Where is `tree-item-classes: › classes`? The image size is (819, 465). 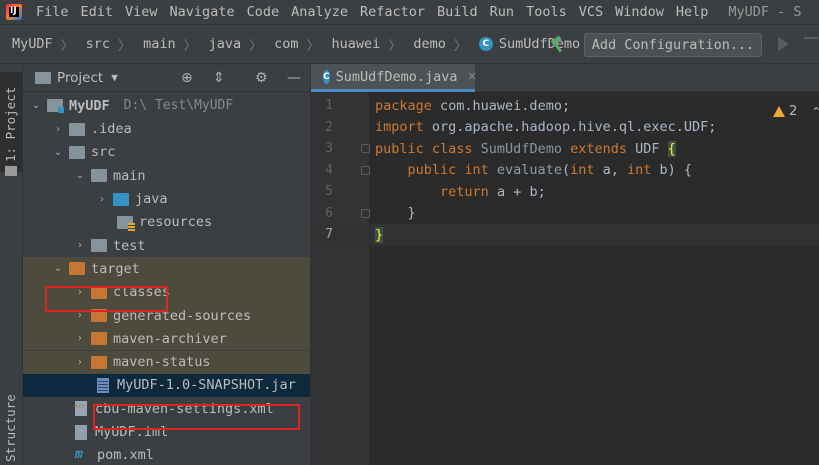 tree-item-classes: › classes is located at coordinates (166, 292).